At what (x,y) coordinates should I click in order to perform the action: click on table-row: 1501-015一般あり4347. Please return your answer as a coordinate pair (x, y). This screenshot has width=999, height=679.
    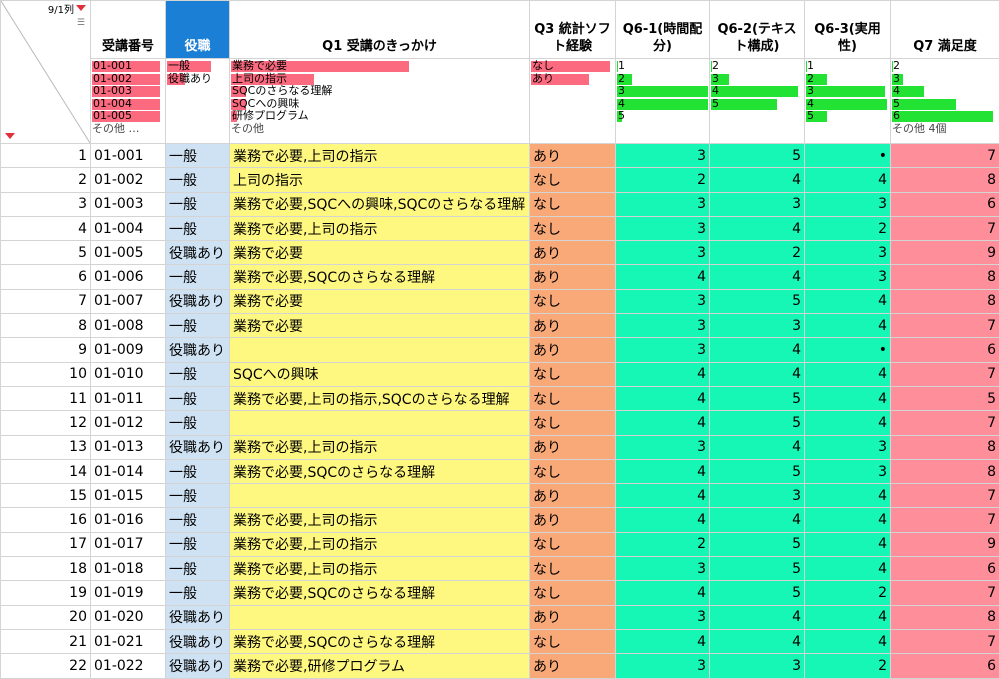
    Looking at the image, I should click on (500, 496).